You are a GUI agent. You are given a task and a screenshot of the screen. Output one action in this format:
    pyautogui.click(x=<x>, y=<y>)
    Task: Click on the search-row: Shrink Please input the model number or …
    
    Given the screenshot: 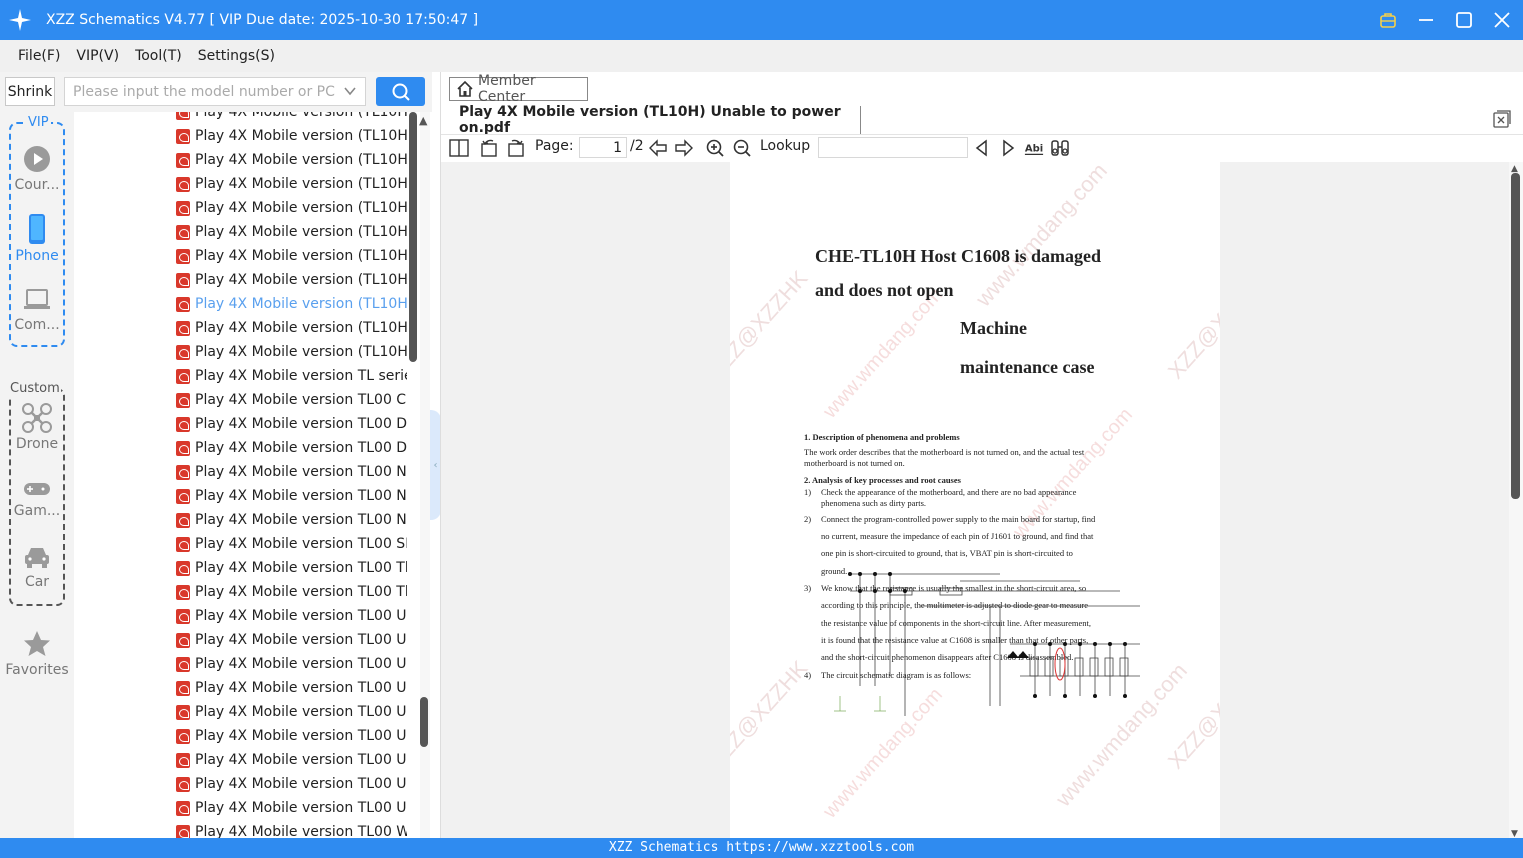 What is the action you would take?
    pyautogui.click(x=216, y=92)
    